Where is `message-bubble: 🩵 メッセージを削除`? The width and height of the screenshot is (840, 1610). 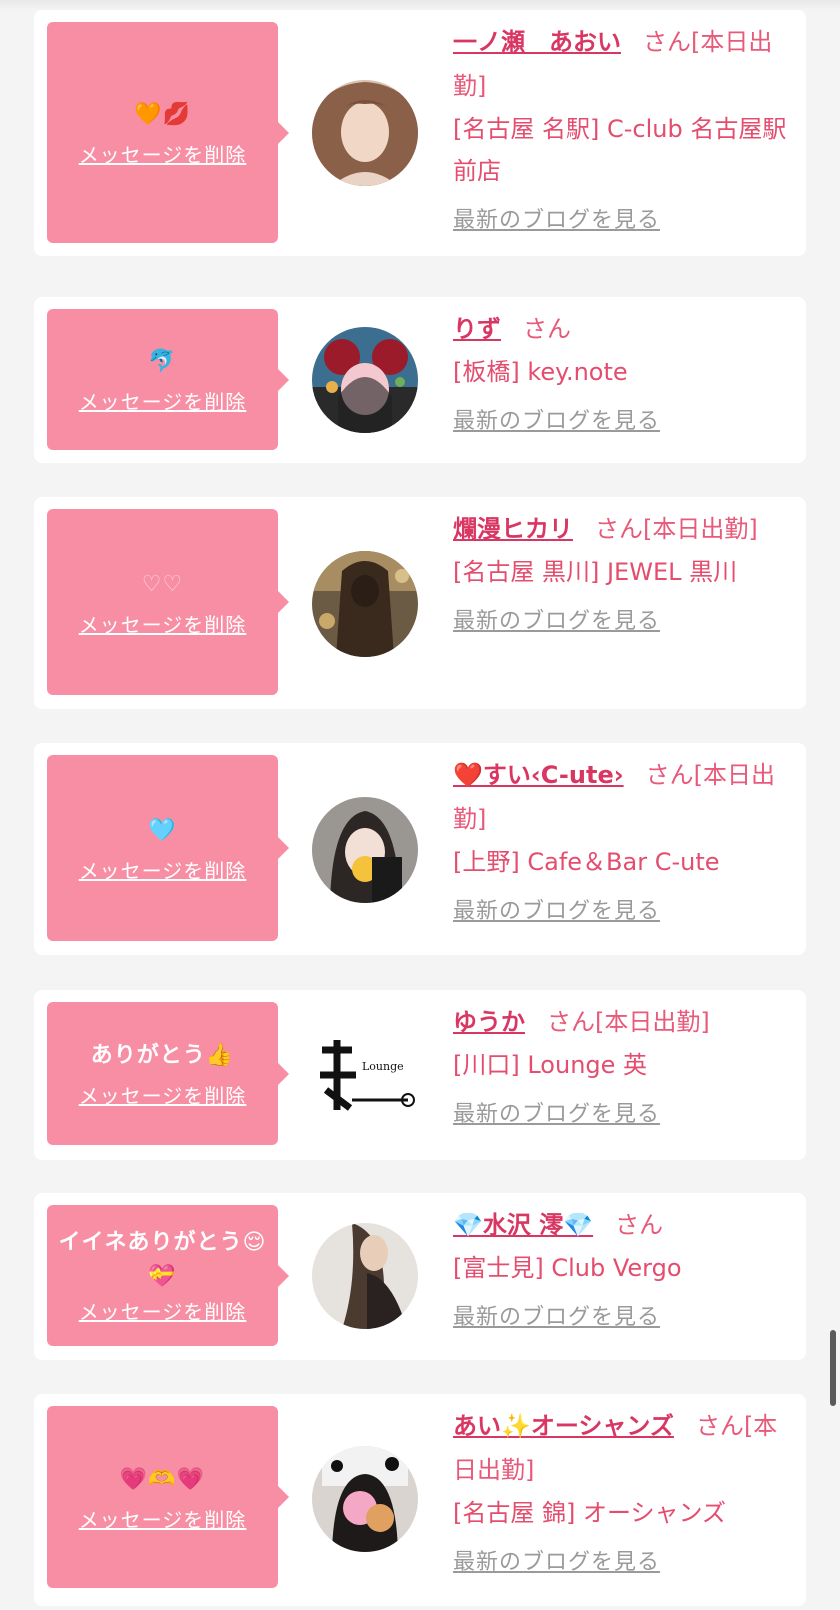 message-bubble: 🩵 メッセージを削除 is located at coordinates (168, 848).